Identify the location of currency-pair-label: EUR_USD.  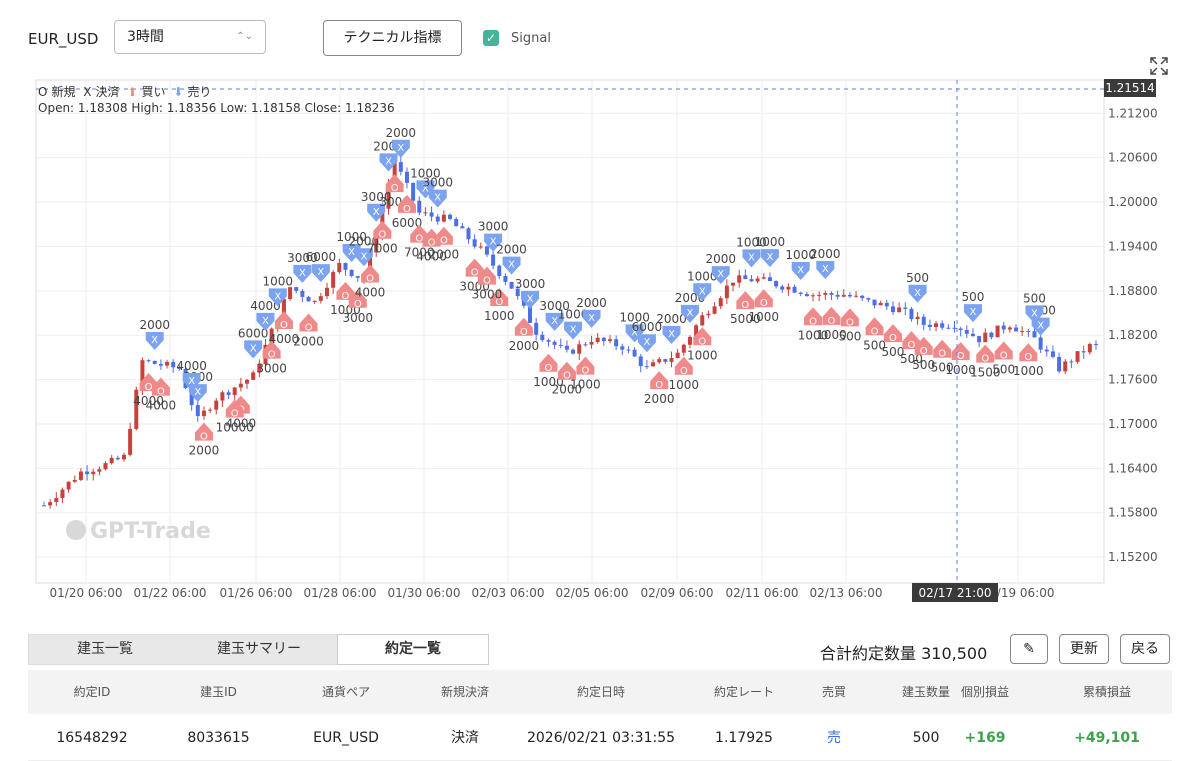
(63, 39).